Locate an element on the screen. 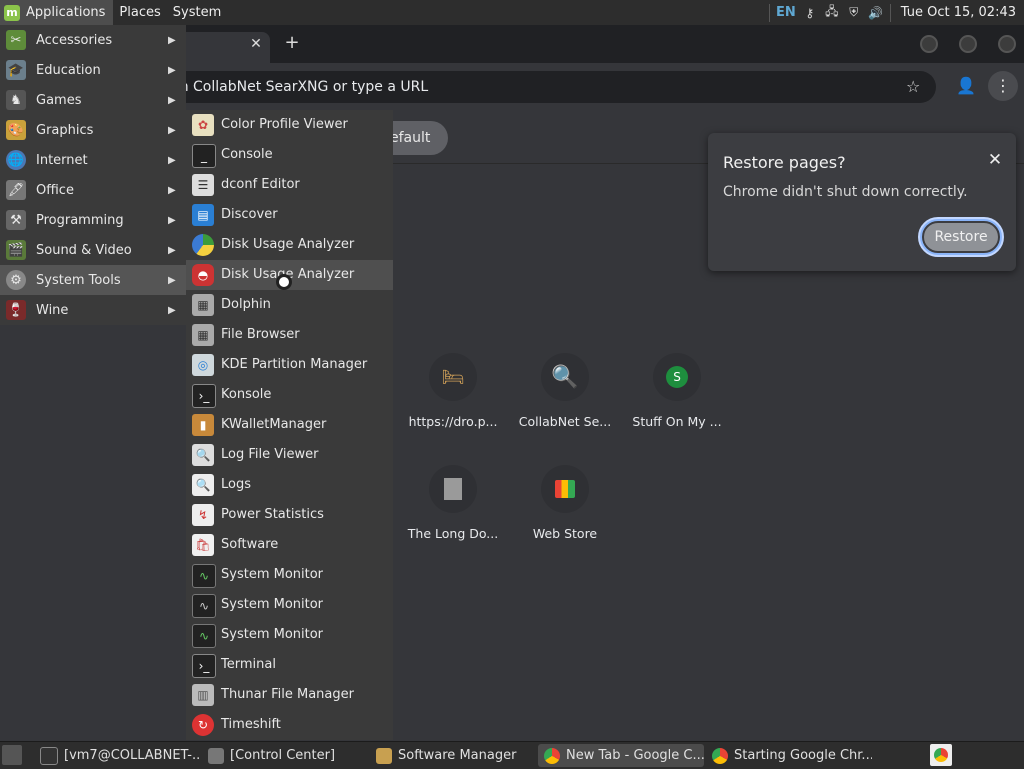 The height and width of the screenshot is (769, 1024). new-tab-button: + is located at coordinates (292, 43).